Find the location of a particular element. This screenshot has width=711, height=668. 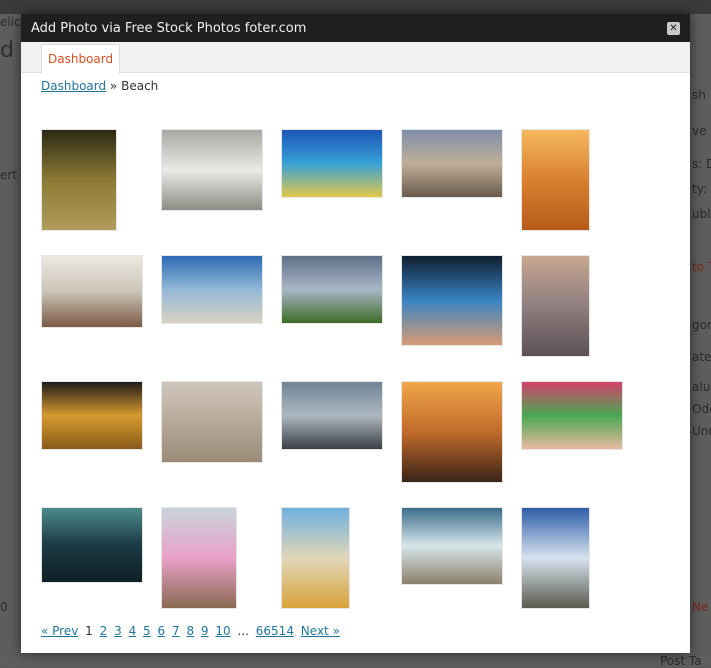

pagination-page: 8 is located at coordinates (190, 631).